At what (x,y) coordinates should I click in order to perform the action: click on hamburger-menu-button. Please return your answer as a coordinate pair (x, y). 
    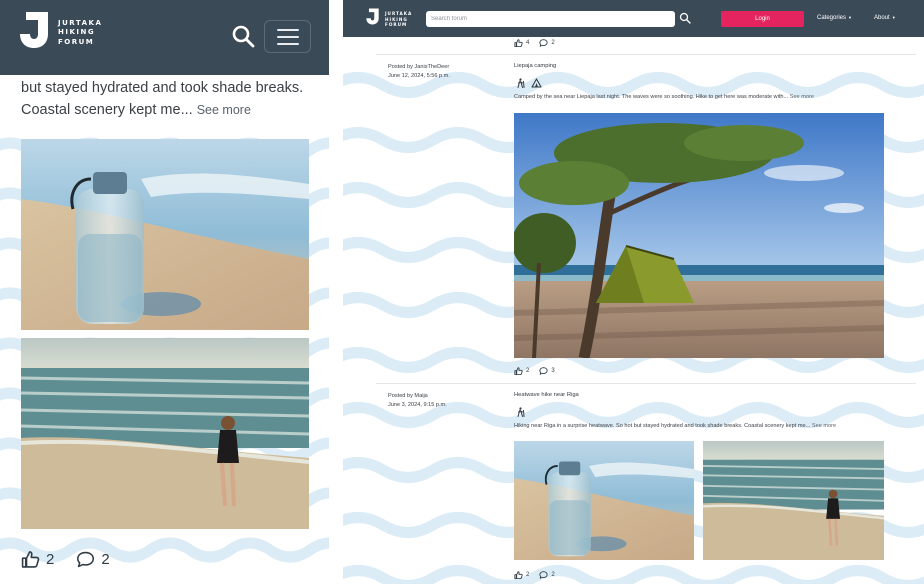
    Looking at the image, I should click on (287, 36).